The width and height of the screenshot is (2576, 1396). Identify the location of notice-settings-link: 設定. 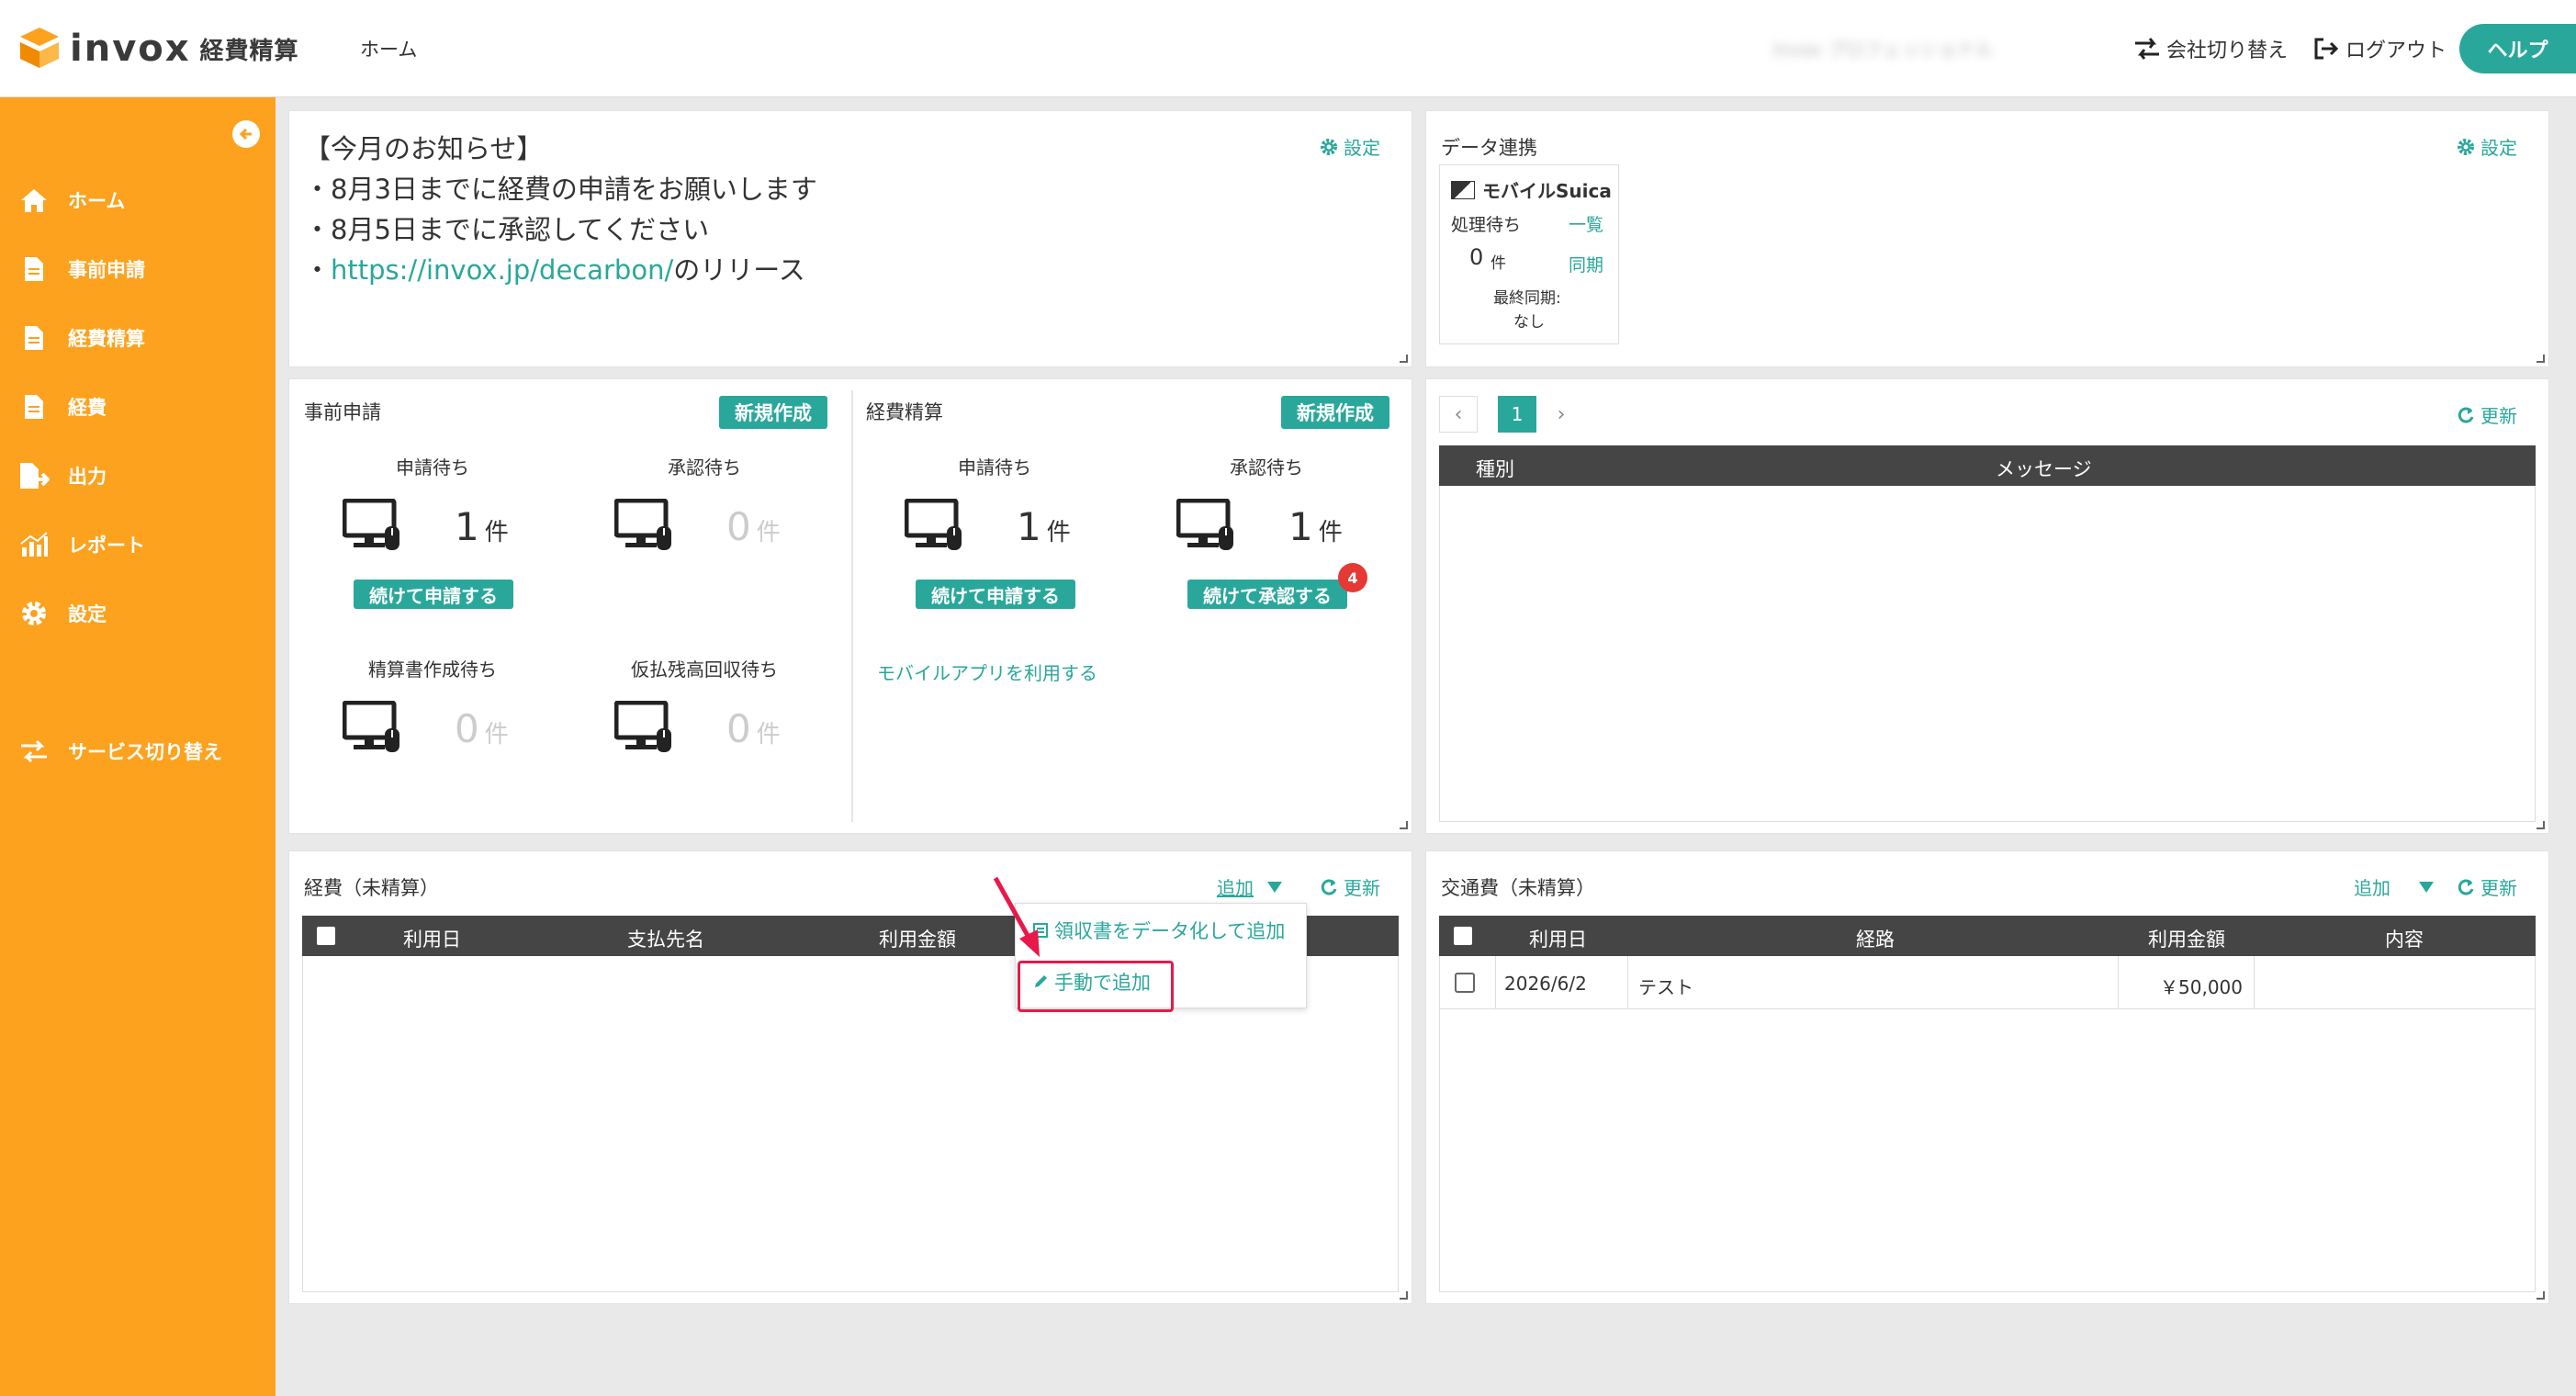
(1350, 146).